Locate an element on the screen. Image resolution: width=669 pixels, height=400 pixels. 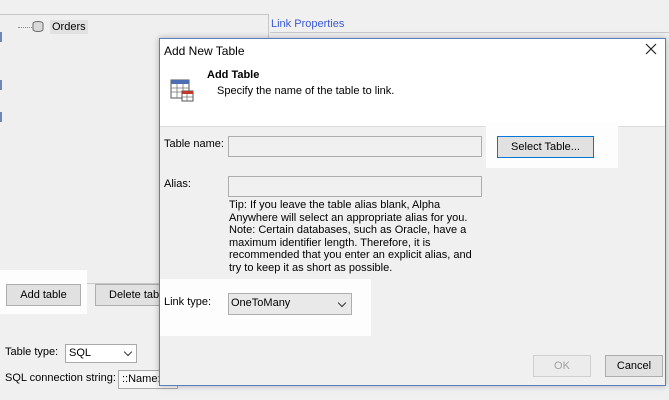
add-table-button: Add table is located at coordinates (43, 295).